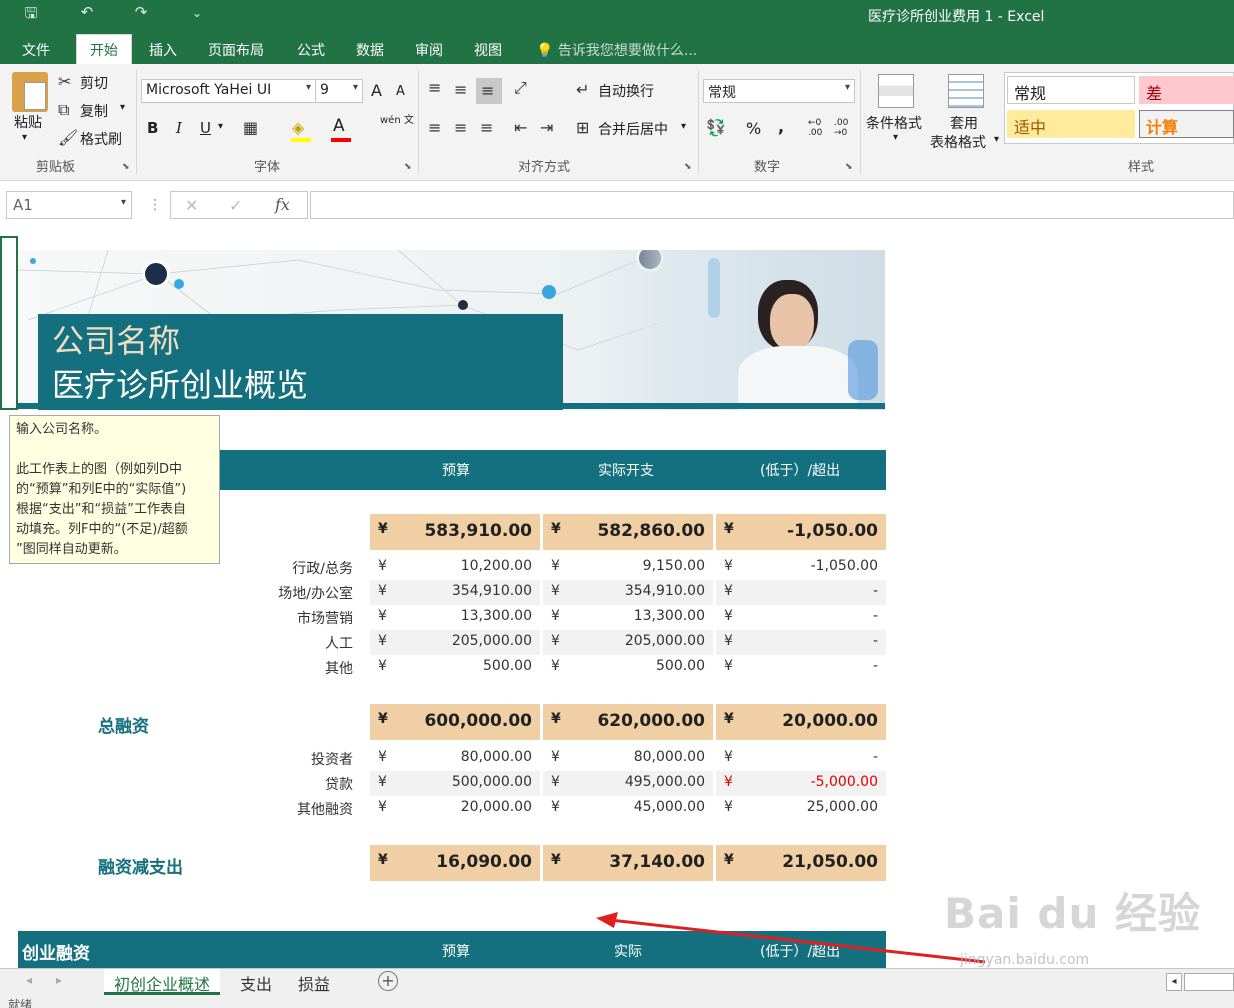 The image size is (1234, 1008). I want to click on sheet-tab-overview: 初创企业概述, so click(162, 982).